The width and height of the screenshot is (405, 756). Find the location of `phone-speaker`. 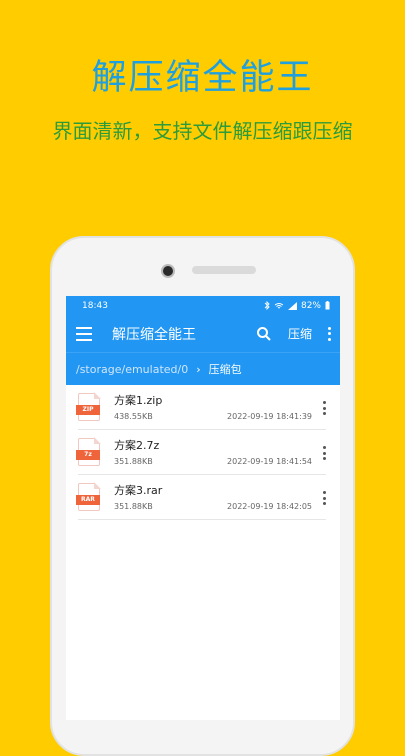

phone-speaker is located at coordinates (224, 270).